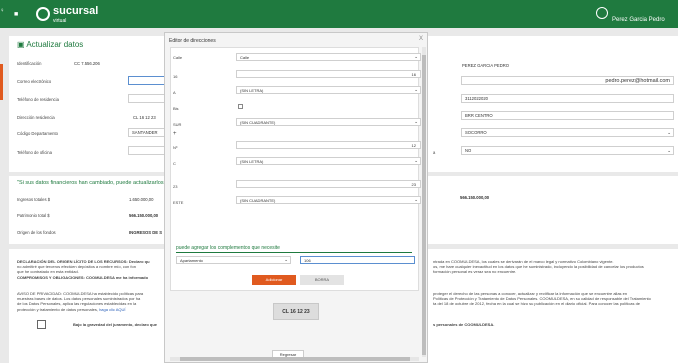 The image size is (678, 363). I want to click on back-arrow-icon: ▣, so click(21, 44).